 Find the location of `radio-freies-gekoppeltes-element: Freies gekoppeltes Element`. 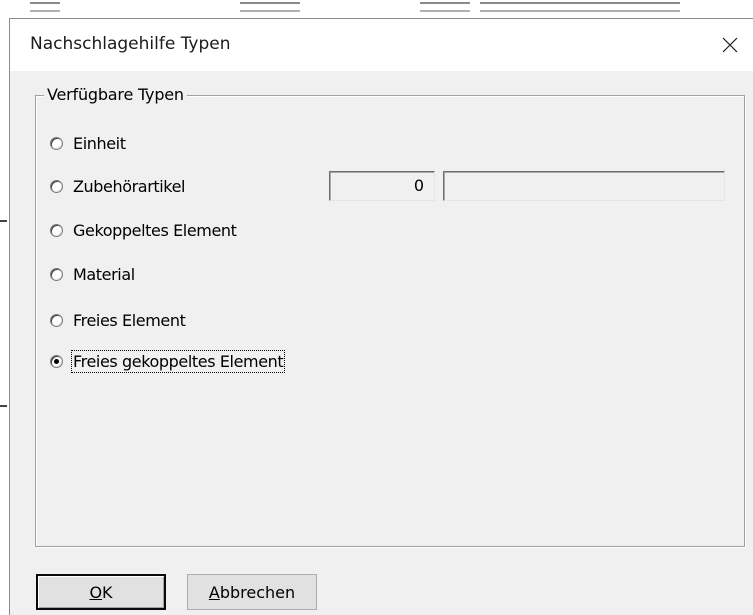

radio-freies-gekoppeltes-element: Freies gekoppeltes Element is located at coordinates (168, 361).